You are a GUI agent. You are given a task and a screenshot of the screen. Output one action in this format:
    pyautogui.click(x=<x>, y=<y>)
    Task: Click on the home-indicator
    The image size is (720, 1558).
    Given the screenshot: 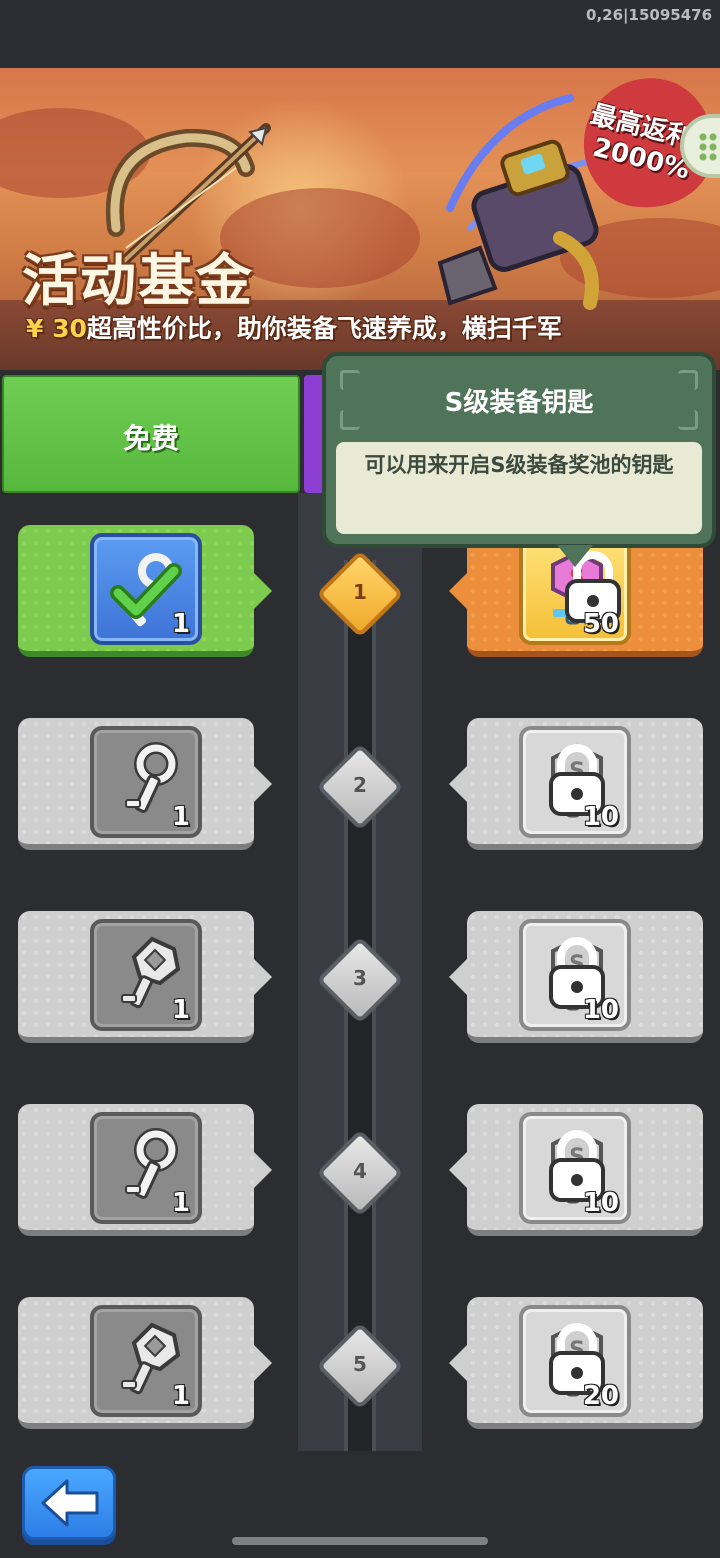 What is the action you would take?
    pyautogui.click(x=360, y=1541)
    